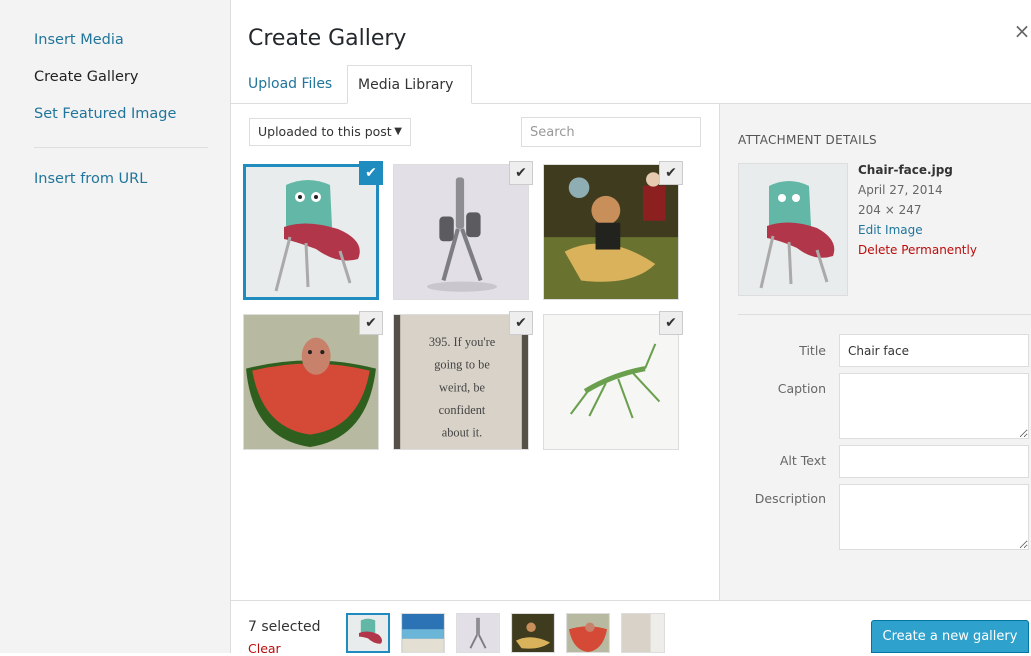 This screenshot has height=656, width=1031. Describe the element at coordinates (884, 314) in the screenshot. I see `details-separator` at that location.